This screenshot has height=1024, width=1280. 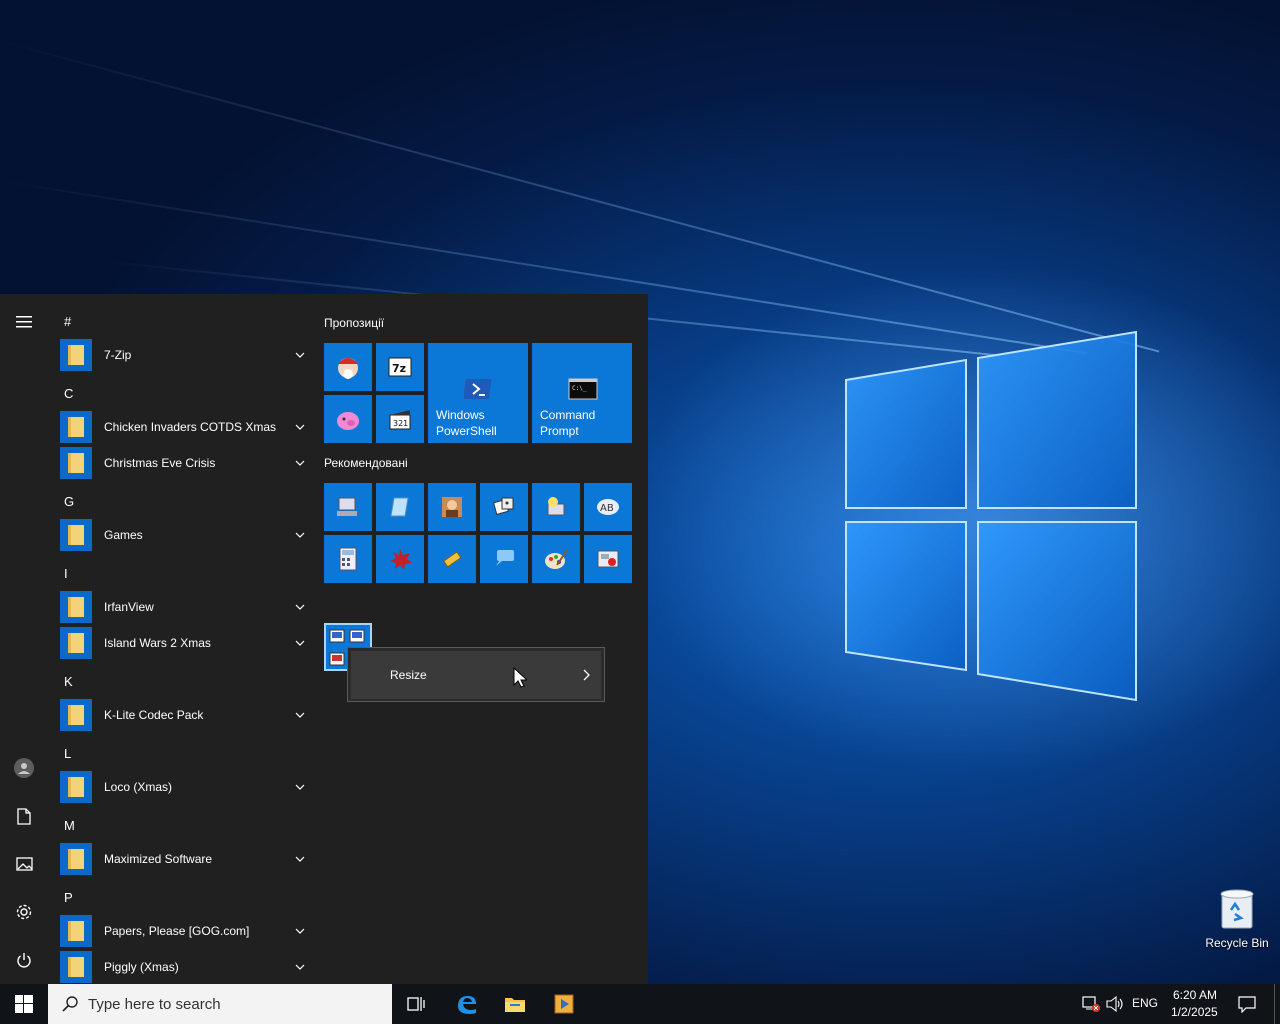 I want to click on pictures-icon, so click(x=24, y=864).